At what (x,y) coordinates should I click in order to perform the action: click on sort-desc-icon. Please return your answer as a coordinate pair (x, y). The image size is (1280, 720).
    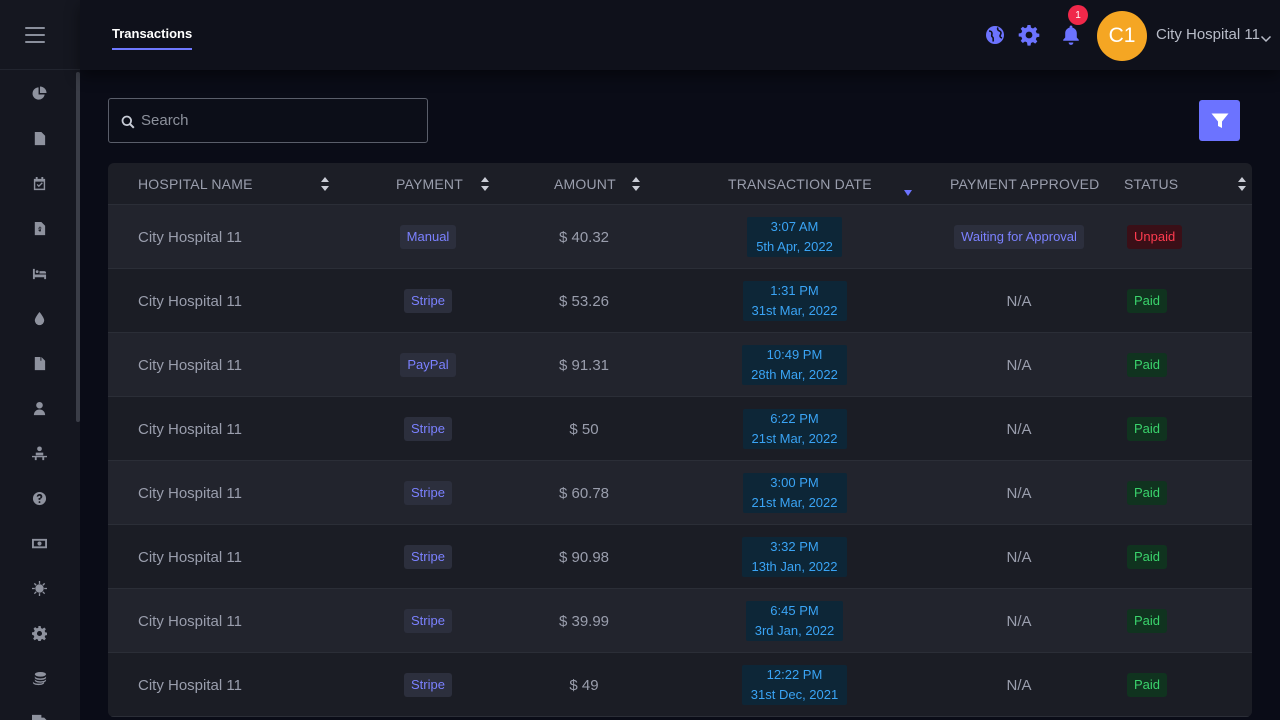
    Looking at the image, I should click on (908, 190).